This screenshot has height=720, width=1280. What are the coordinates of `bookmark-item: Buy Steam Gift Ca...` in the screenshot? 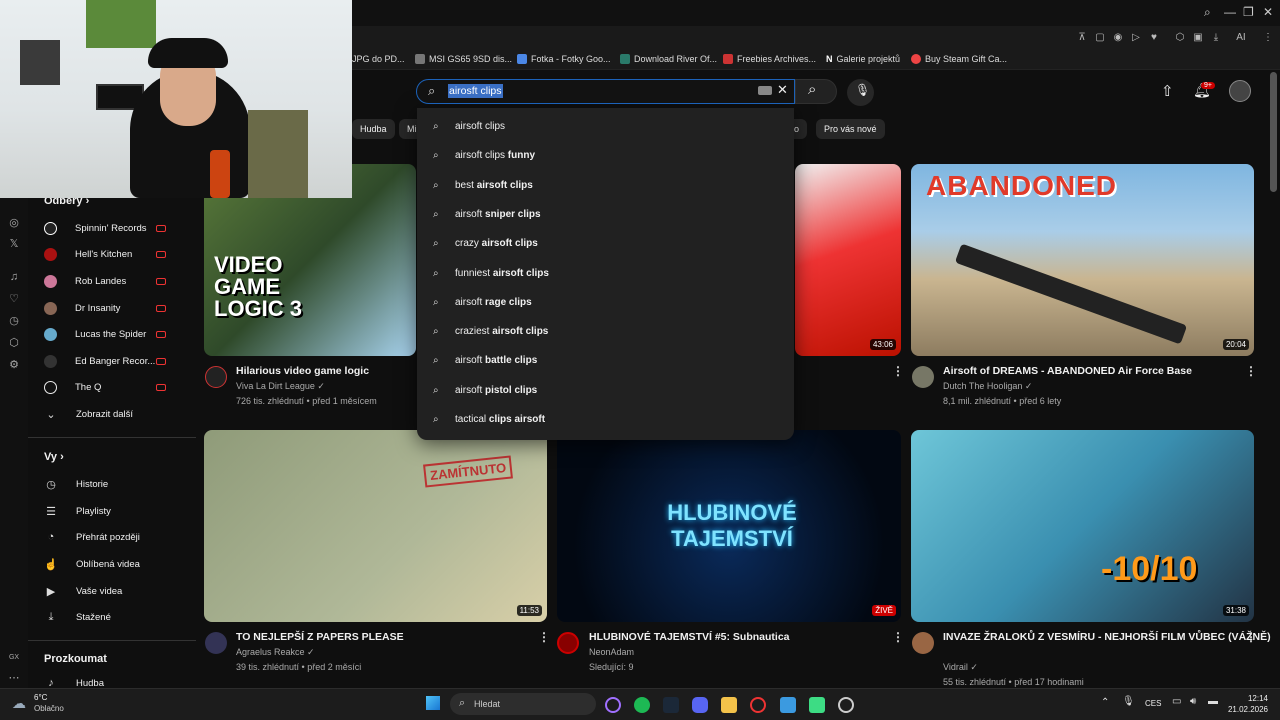 It's located at (959, 59).